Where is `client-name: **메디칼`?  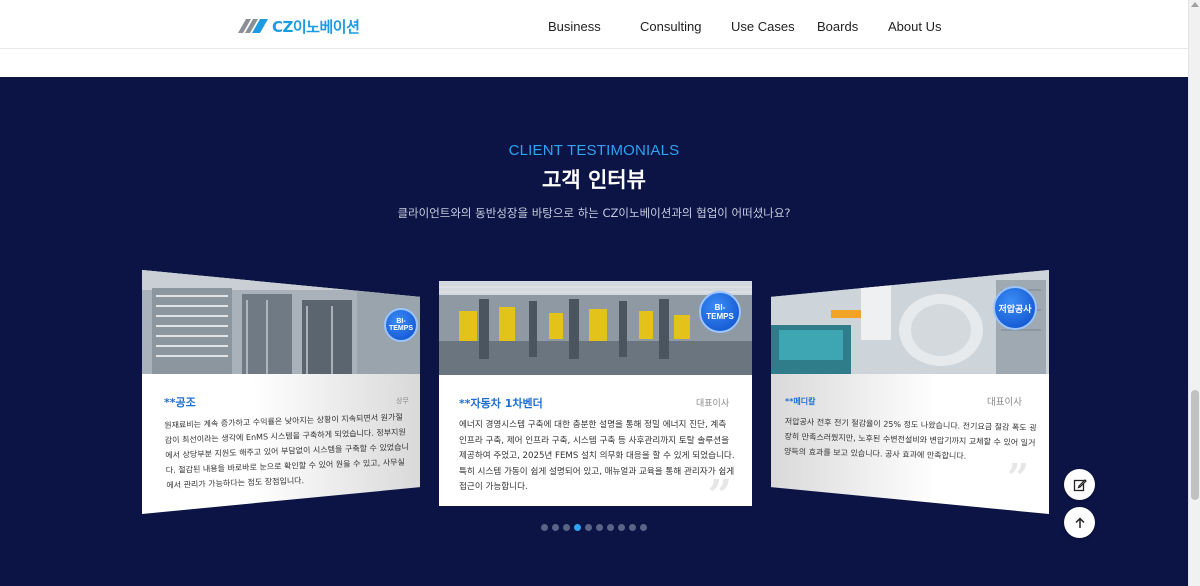 client-name: **메디칼 is located at coordinates (800, 401).